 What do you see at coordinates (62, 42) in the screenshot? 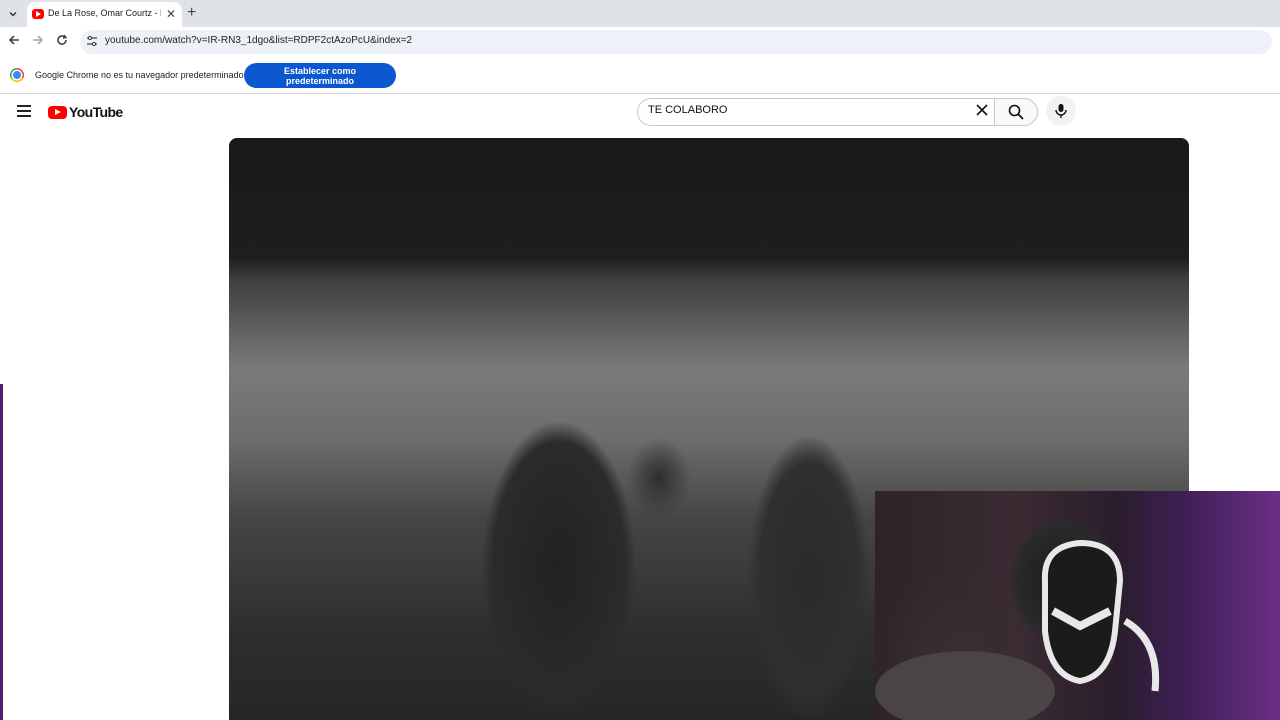
I see `reload-icon` at bounding box center [62, 42].